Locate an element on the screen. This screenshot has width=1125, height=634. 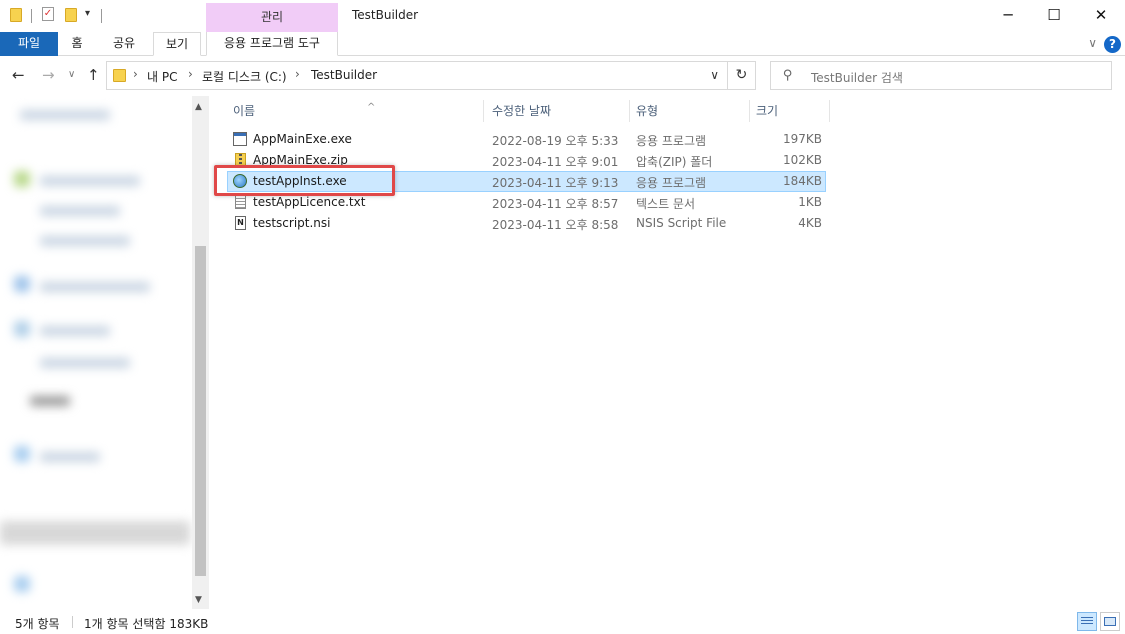
scroll-up-icon: ▲ is located at coordinates (198, 107).